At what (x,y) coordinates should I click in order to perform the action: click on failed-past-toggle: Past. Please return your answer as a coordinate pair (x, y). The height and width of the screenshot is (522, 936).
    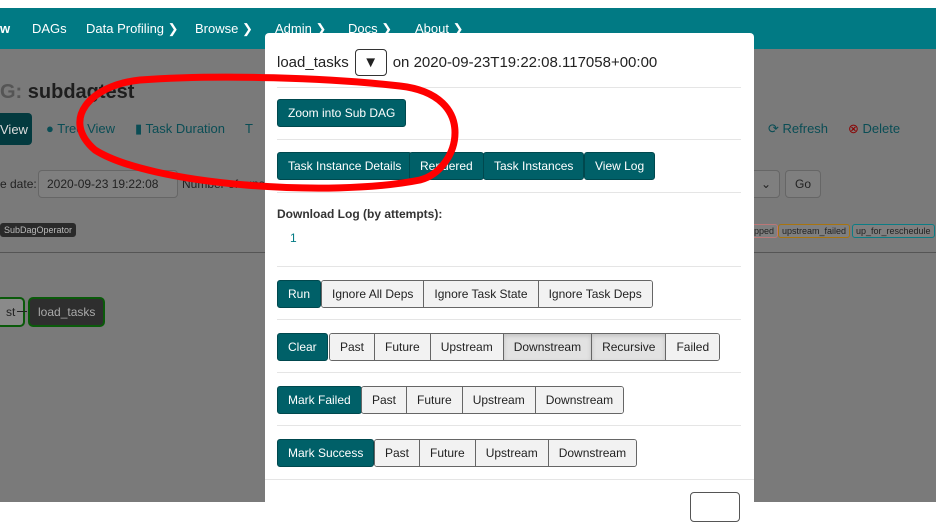
    Looking at the image, I should click on (385, 400).